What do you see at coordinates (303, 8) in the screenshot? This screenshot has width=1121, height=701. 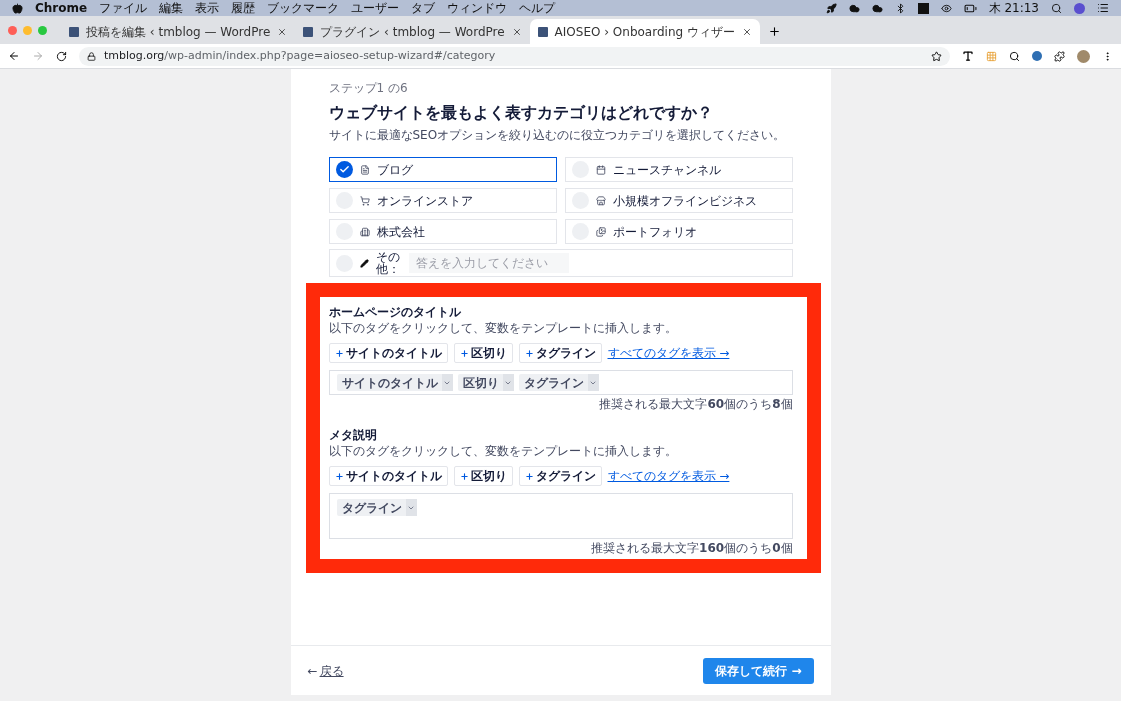 I see `menu-item: ブックマーク` at bounding box center [303, 8].